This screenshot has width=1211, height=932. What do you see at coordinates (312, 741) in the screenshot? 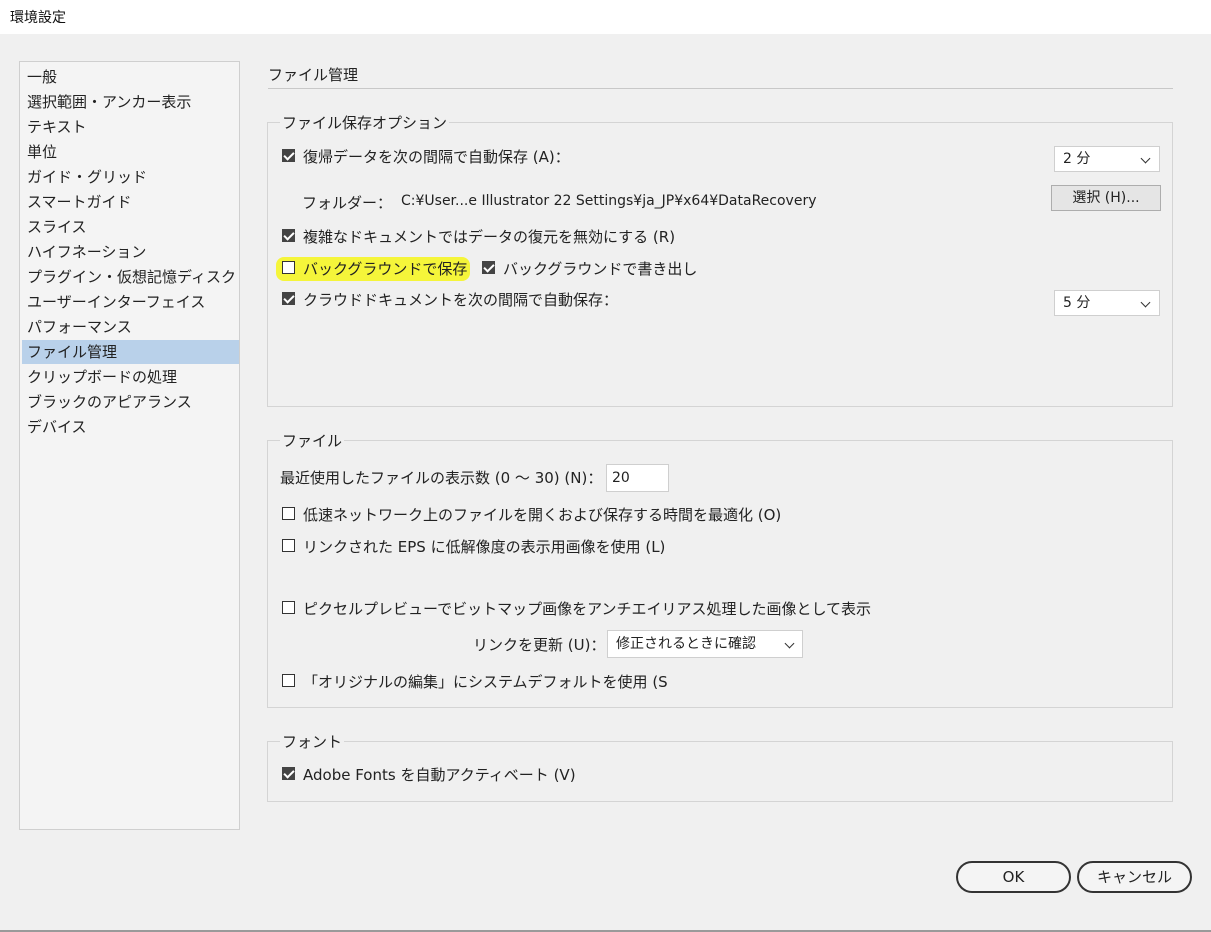
I see `fonts-group-label: フォント` at bounding box center [312, 741].